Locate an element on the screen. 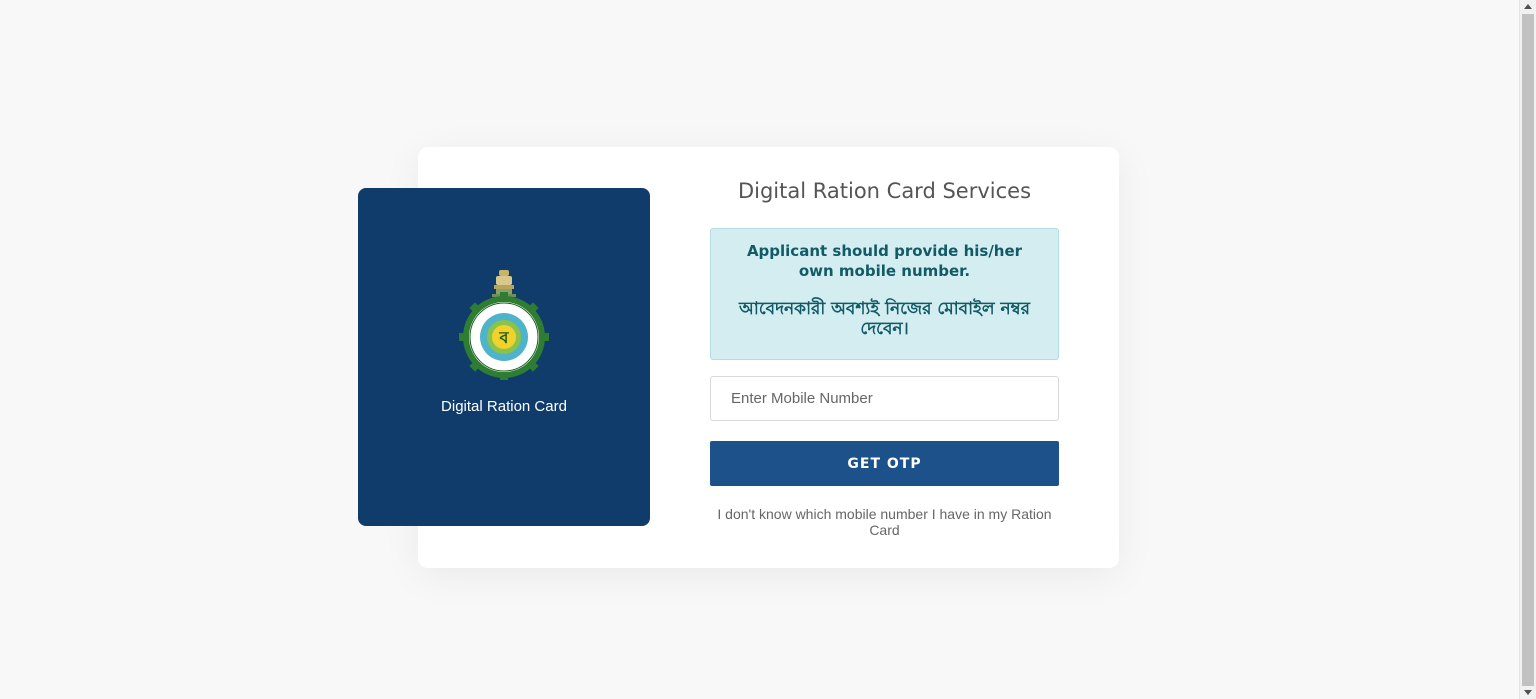  brand-label: Digital Ration Card is located at coordinates (504, 406).